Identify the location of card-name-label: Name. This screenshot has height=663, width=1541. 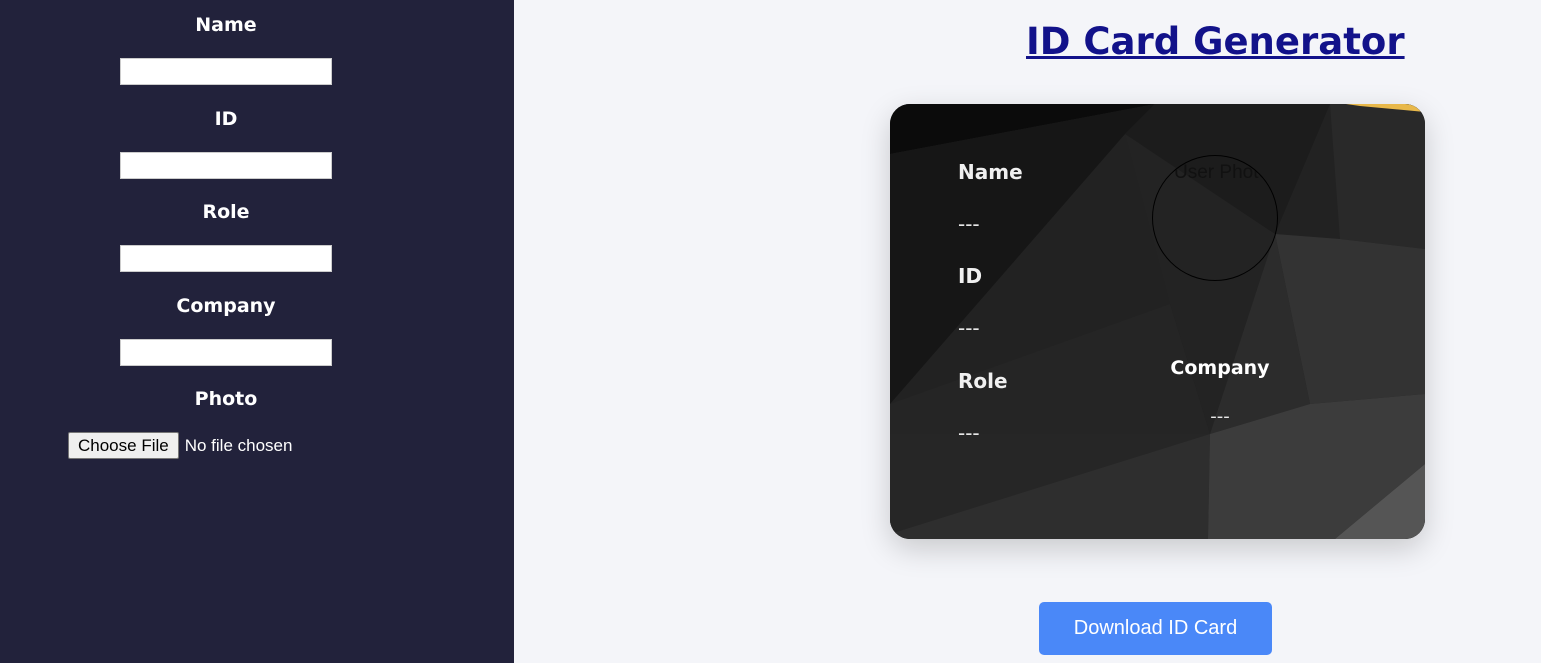
(990, 172).